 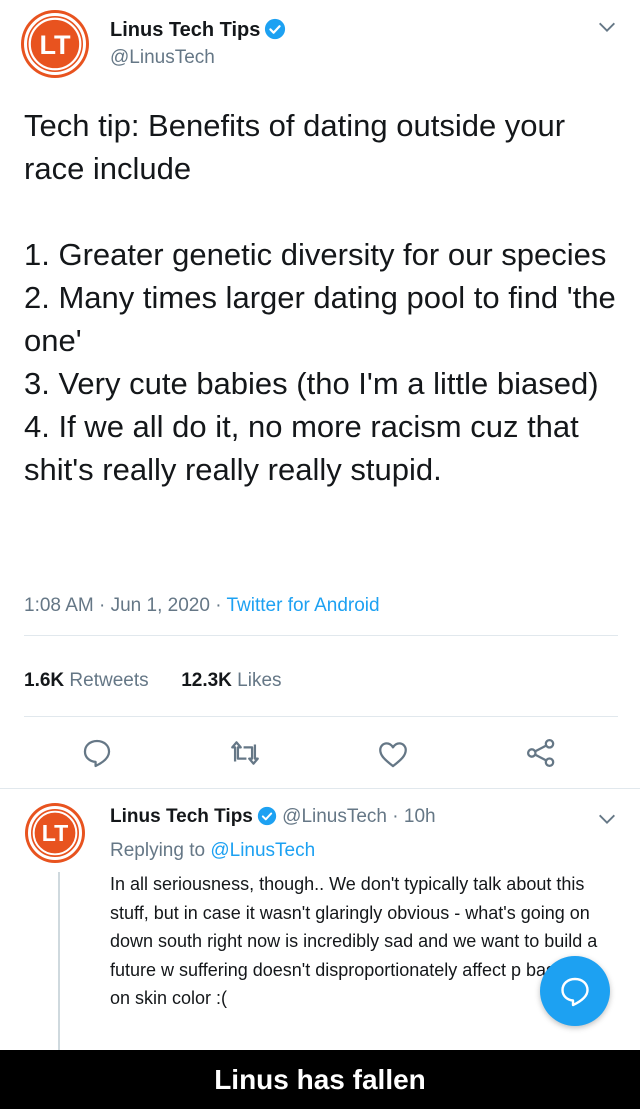 What do you see at coordinates (59, 961) in the screenshot?
I see `thread-line` at bounding box center [59, 961].